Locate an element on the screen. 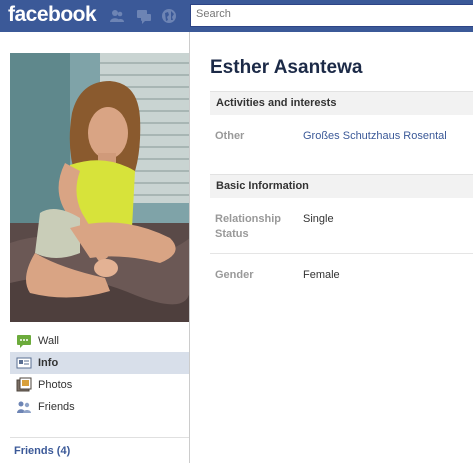 The image size is (473, 463). facebook-logo: facebook is located at coordinates (52, 15).